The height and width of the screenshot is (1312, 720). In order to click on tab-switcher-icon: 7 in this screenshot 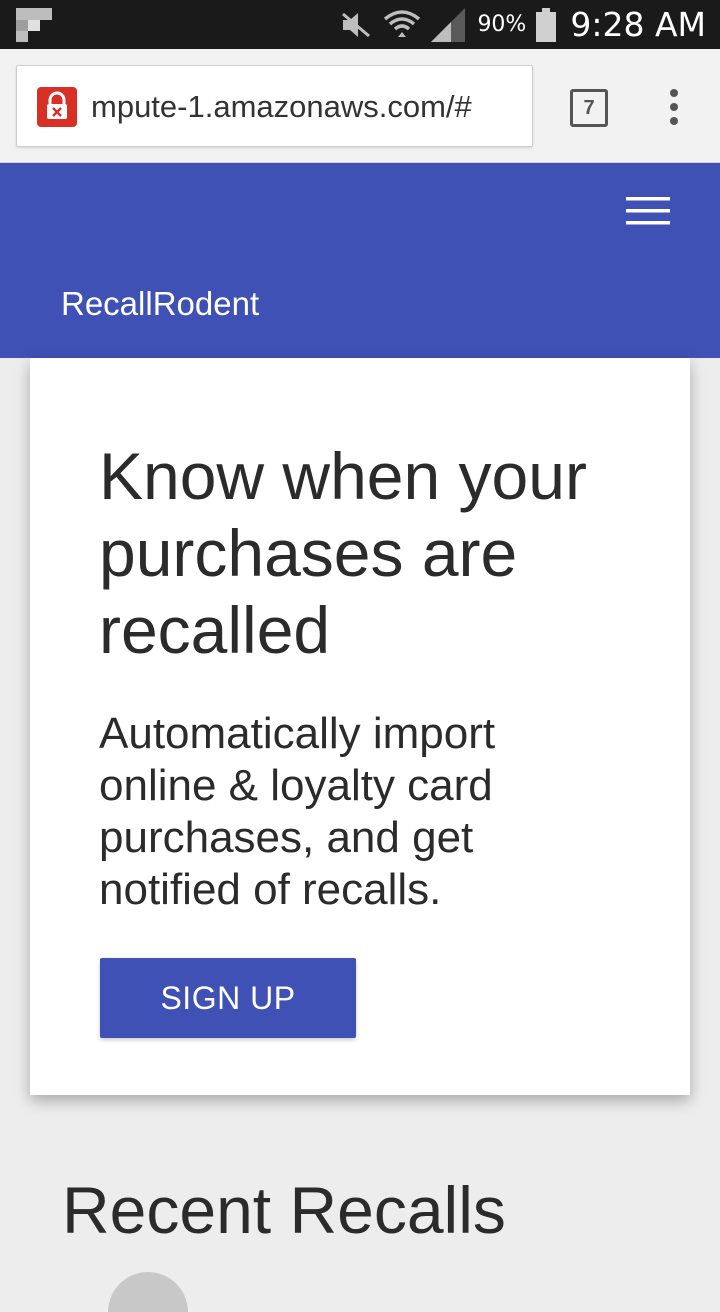, I will do `click(589, 108)`.